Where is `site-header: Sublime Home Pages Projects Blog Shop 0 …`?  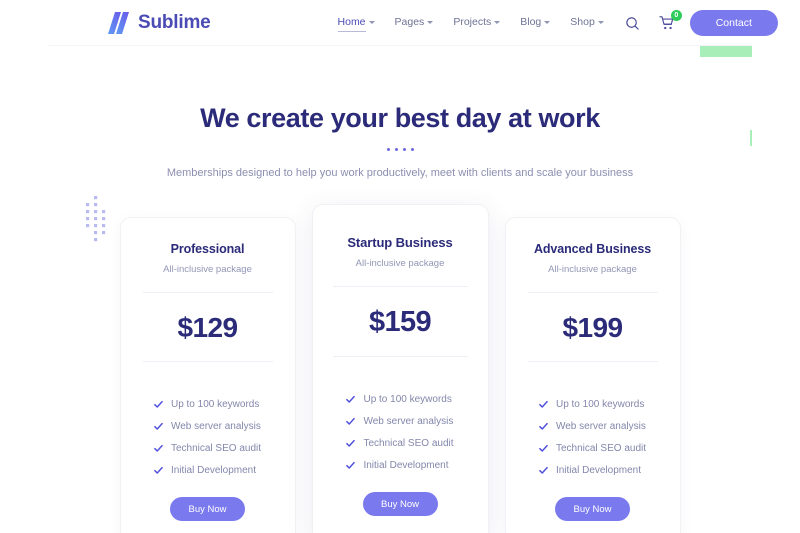 site-header: Sublime Home Pages Projects Blog Shop 0 … is located at coordinates (400, 23).